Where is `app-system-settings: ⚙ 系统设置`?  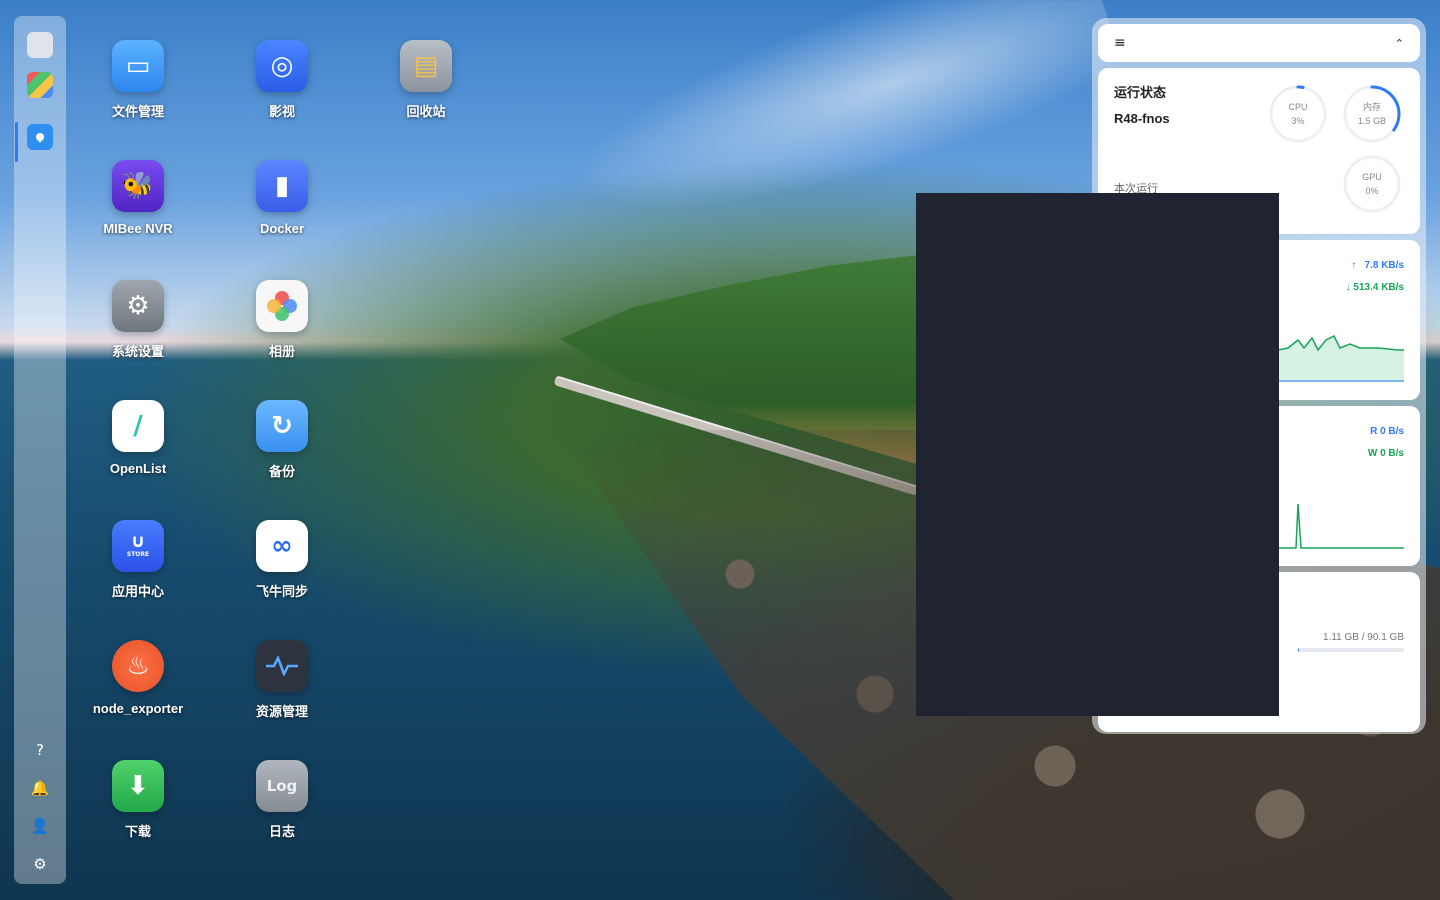
app-system-settings: ⚙ 系统设置 is located at coordinates (138, 320).